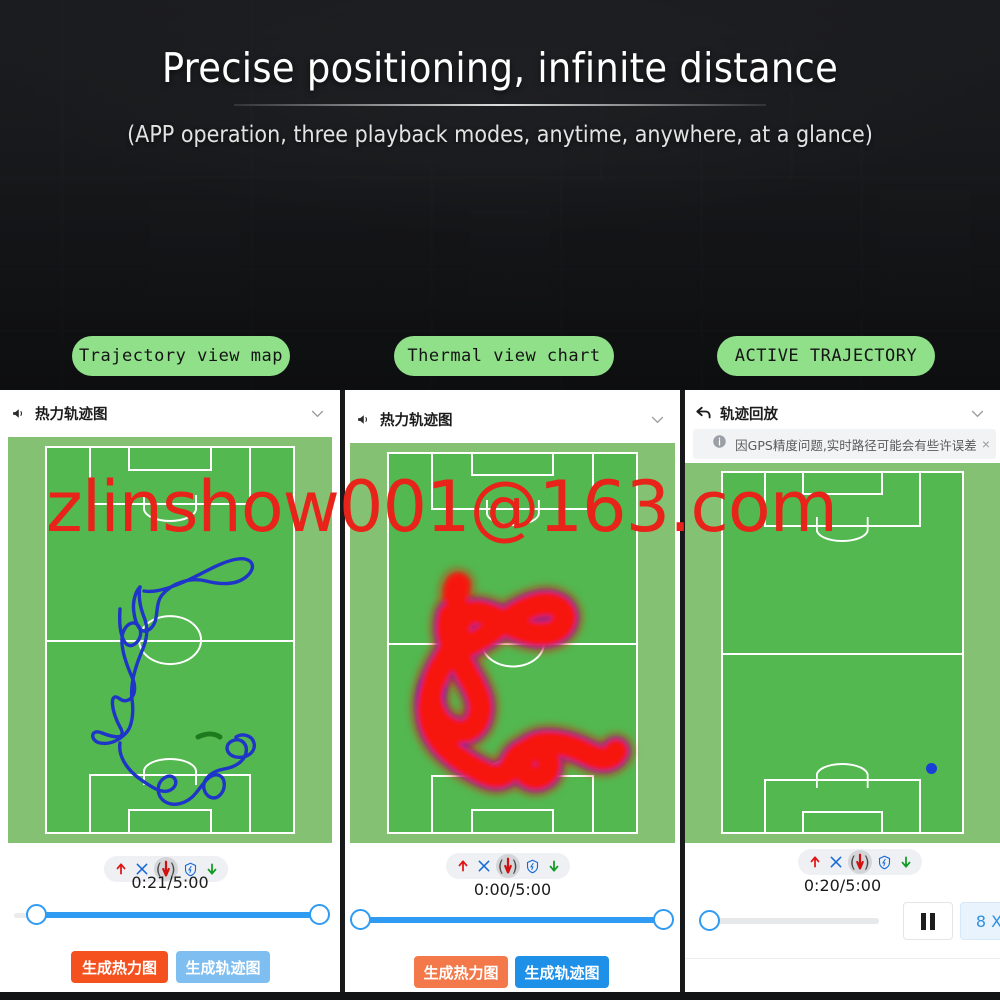 This screenshot has width=1000, height=1000. Describe the element at coordinates (842, 885) in the screenshot. I see `time-label: 0:20/5:00` at that location.